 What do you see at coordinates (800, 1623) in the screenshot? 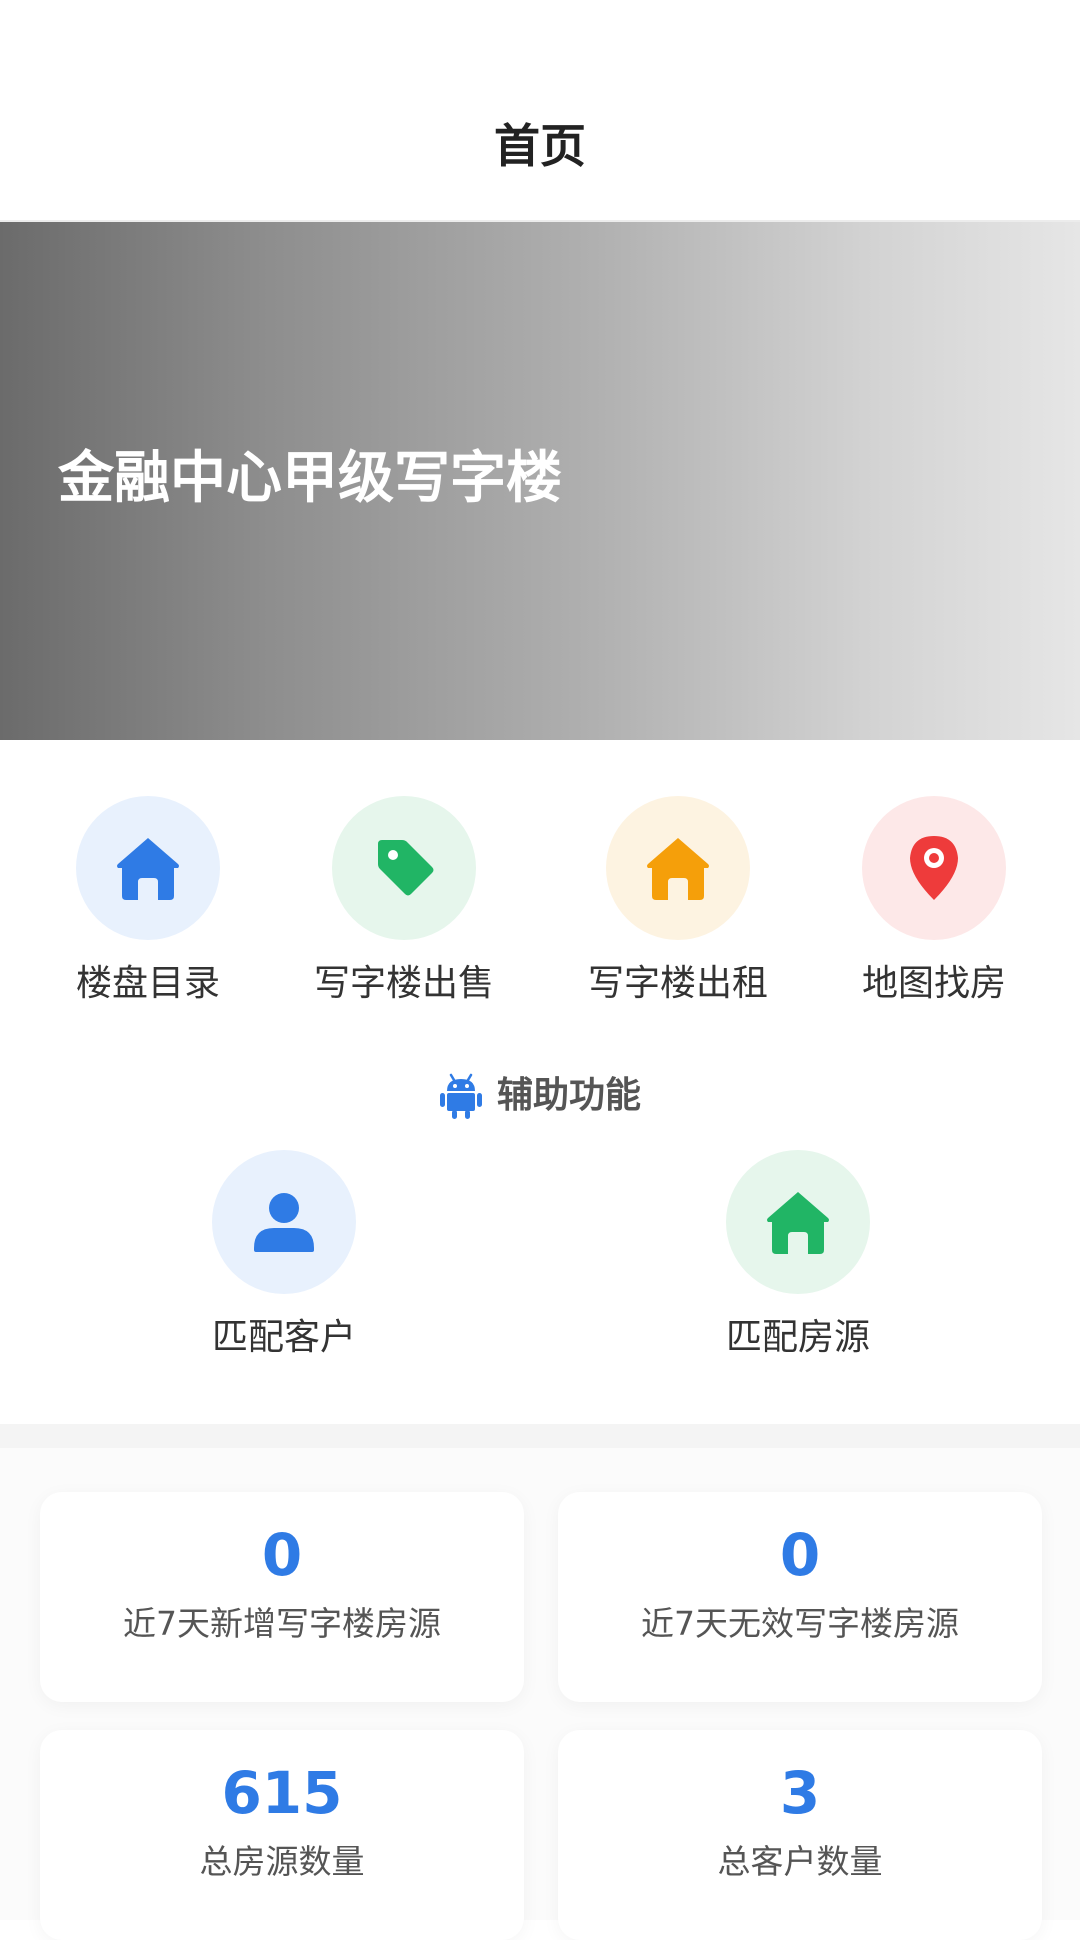
I see `stat-label: 近7天无效写字楼房源` at bounding box center [800, 1623].